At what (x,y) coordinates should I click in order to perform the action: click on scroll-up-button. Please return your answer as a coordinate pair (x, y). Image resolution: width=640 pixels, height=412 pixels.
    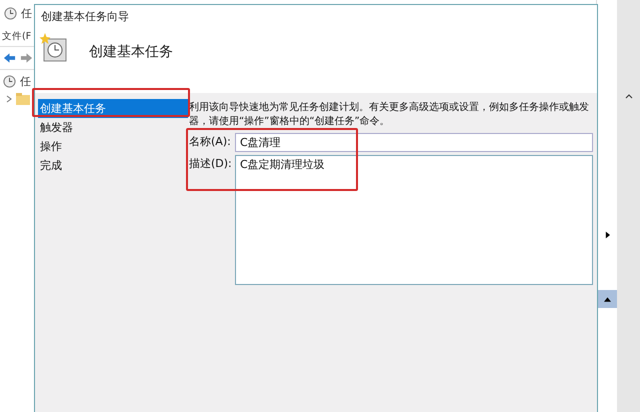
    Looking at the image, I should click on (607, 299).